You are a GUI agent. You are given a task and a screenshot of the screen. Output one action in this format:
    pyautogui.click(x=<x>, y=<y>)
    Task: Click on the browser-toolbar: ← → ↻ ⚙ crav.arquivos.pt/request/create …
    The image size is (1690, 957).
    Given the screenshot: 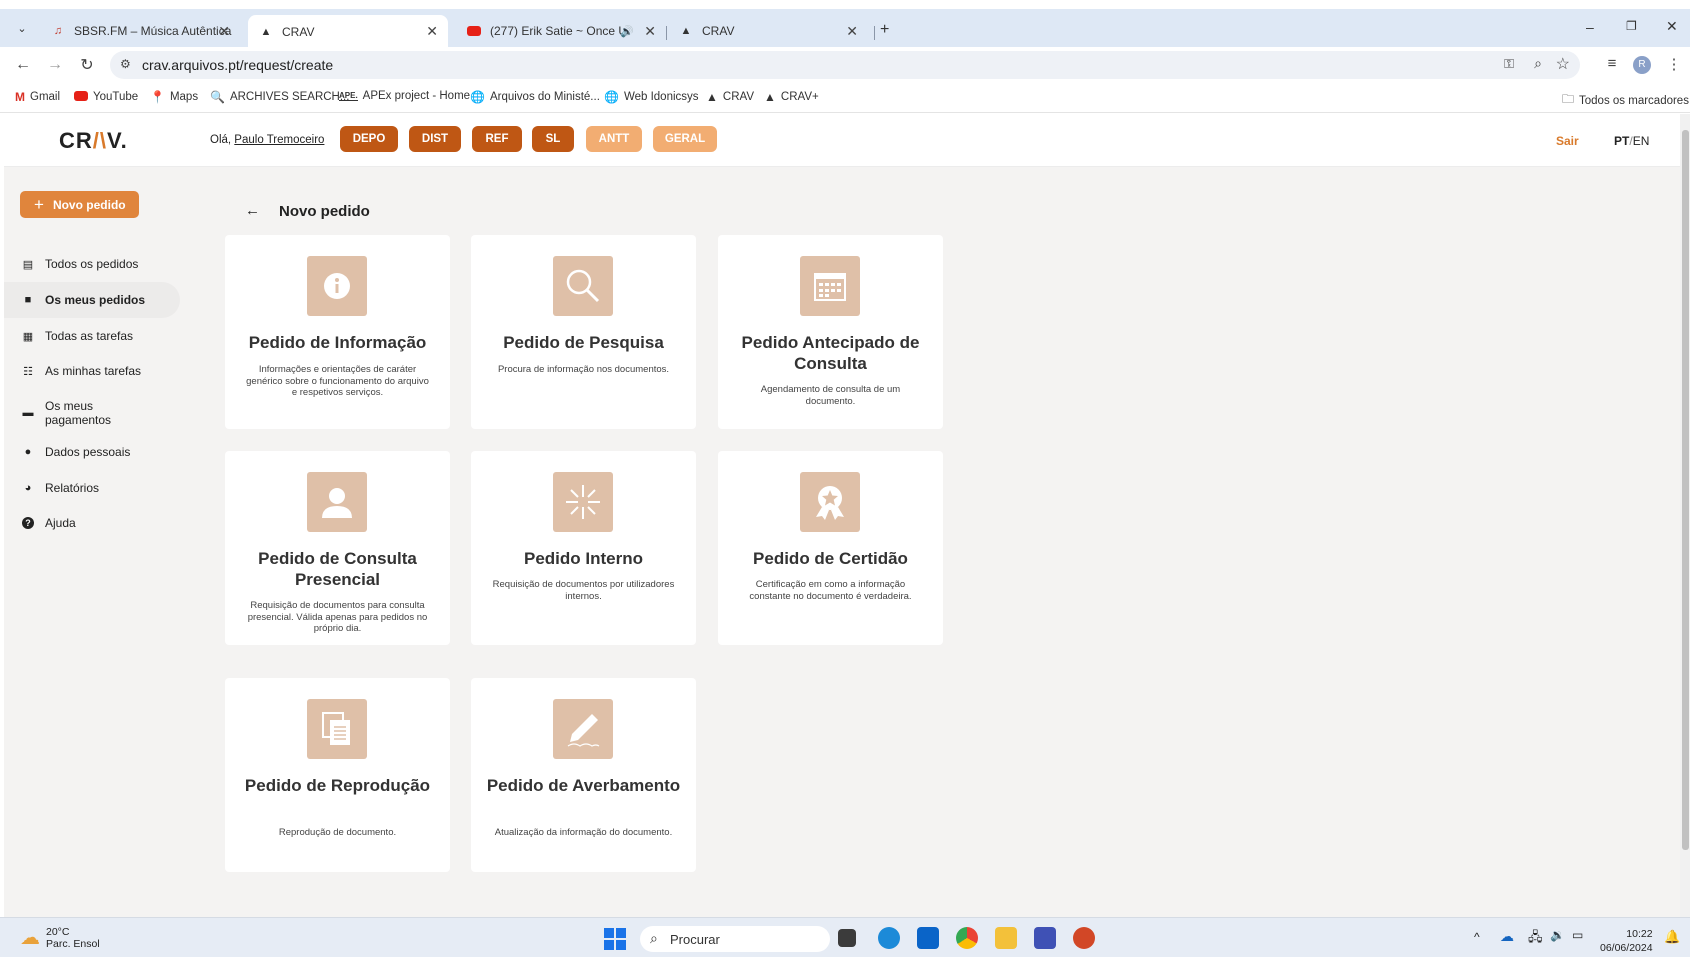 What is the action you would take?
    pyautogui.click(x=845, y=65)
    